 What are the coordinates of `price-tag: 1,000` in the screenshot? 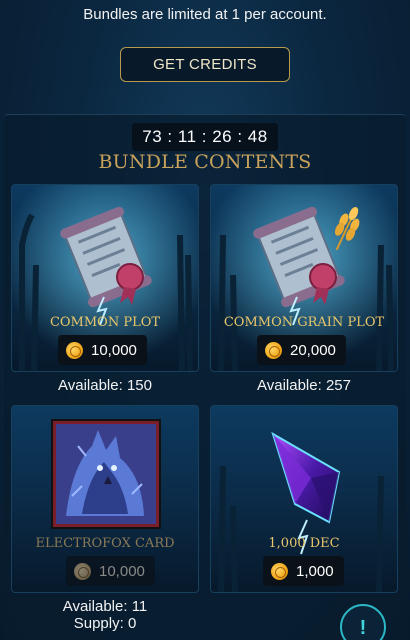 It's located at (303, 571).